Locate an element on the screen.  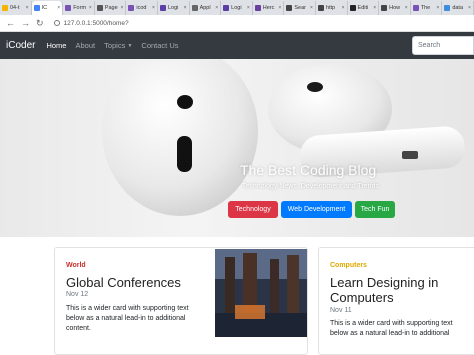
nav-link-about: About is located at coordinates (85, 45).